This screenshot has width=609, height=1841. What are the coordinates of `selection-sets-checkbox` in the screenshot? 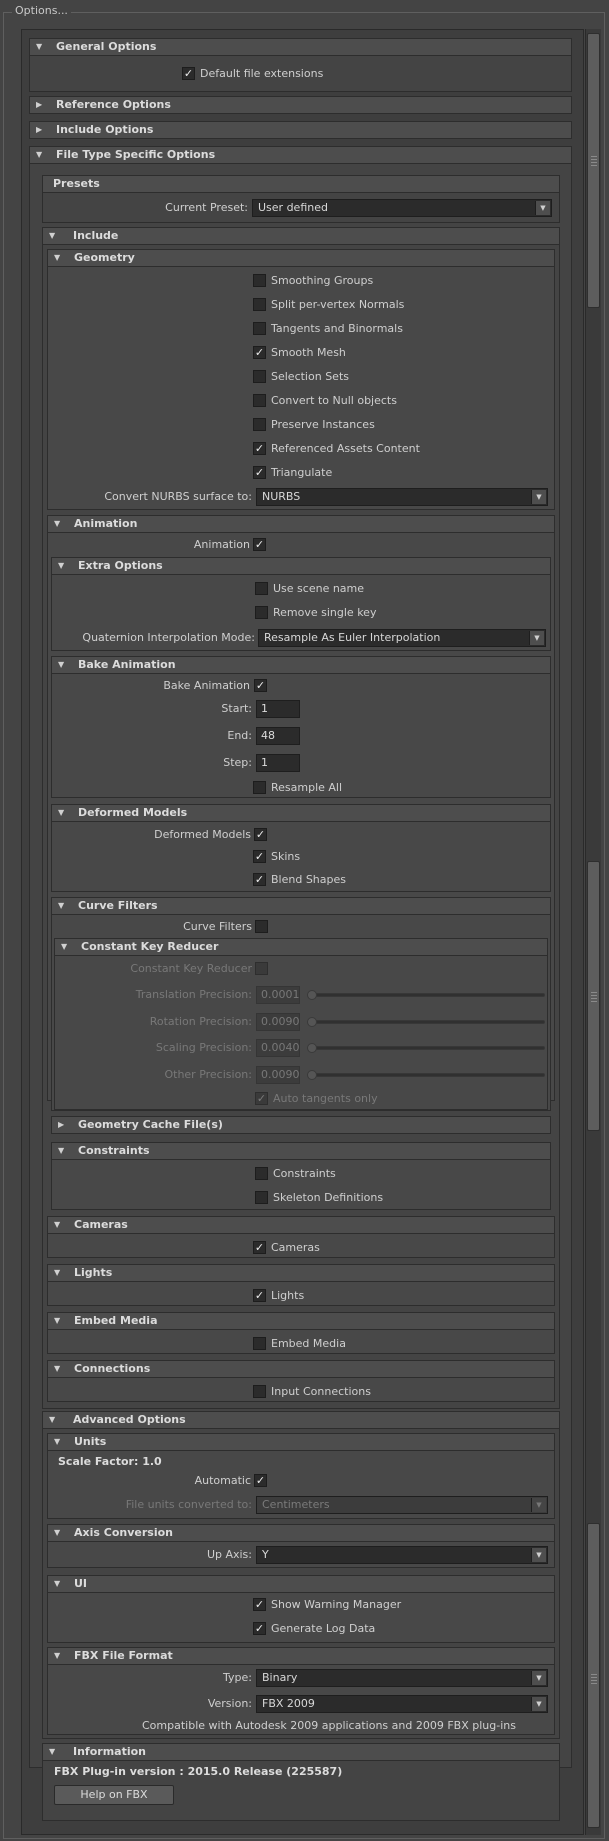 It's located at (259, 376).